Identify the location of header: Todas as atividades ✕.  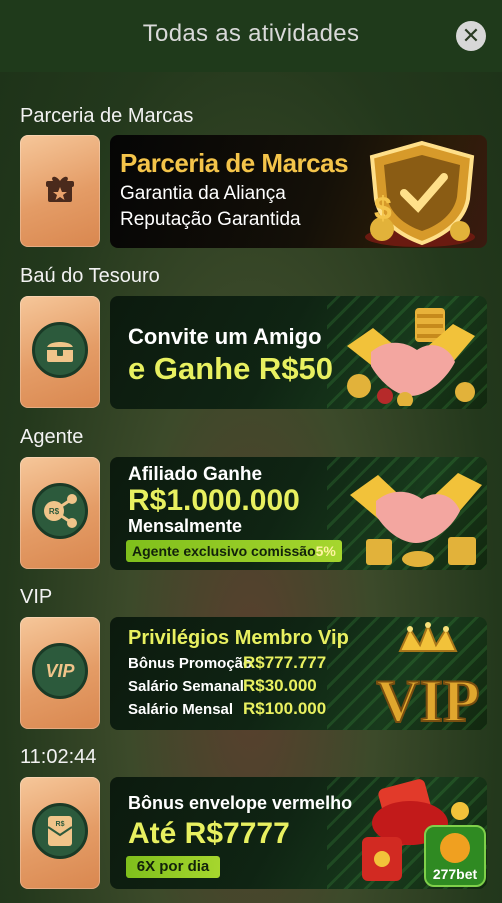
(251, 36).